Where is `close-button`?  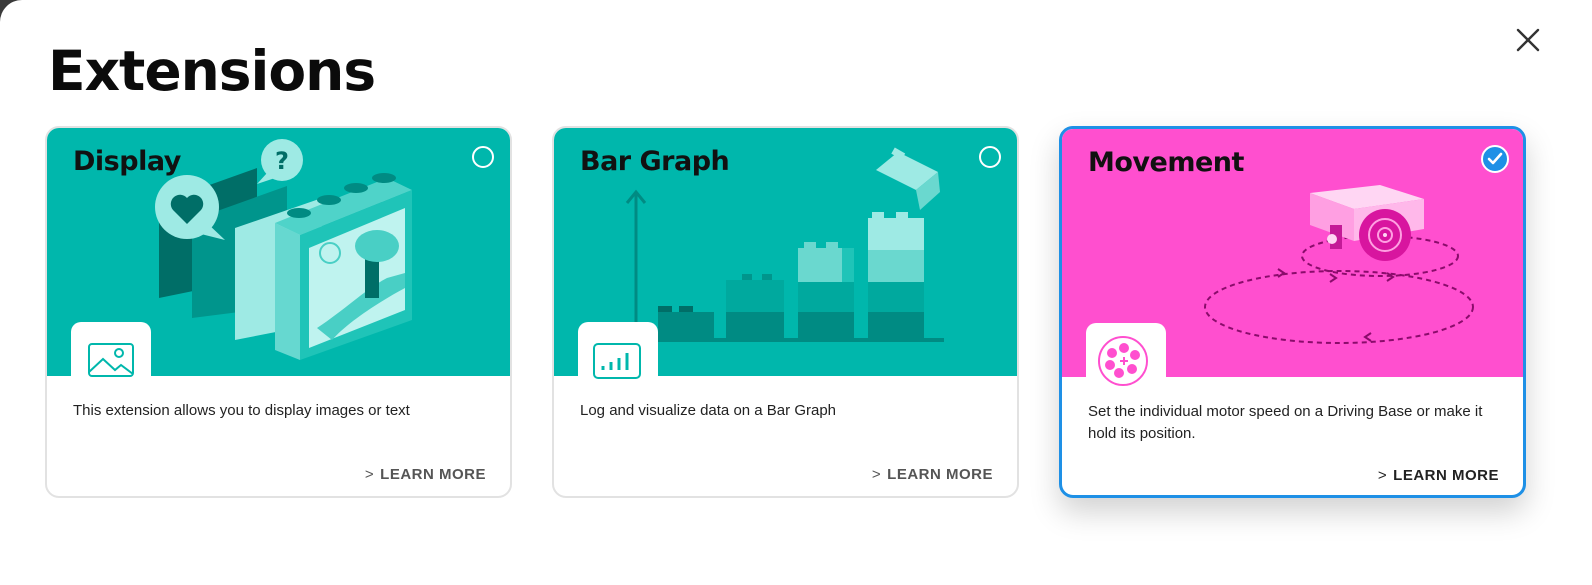
close-button is located at coordinates (1528, 40).